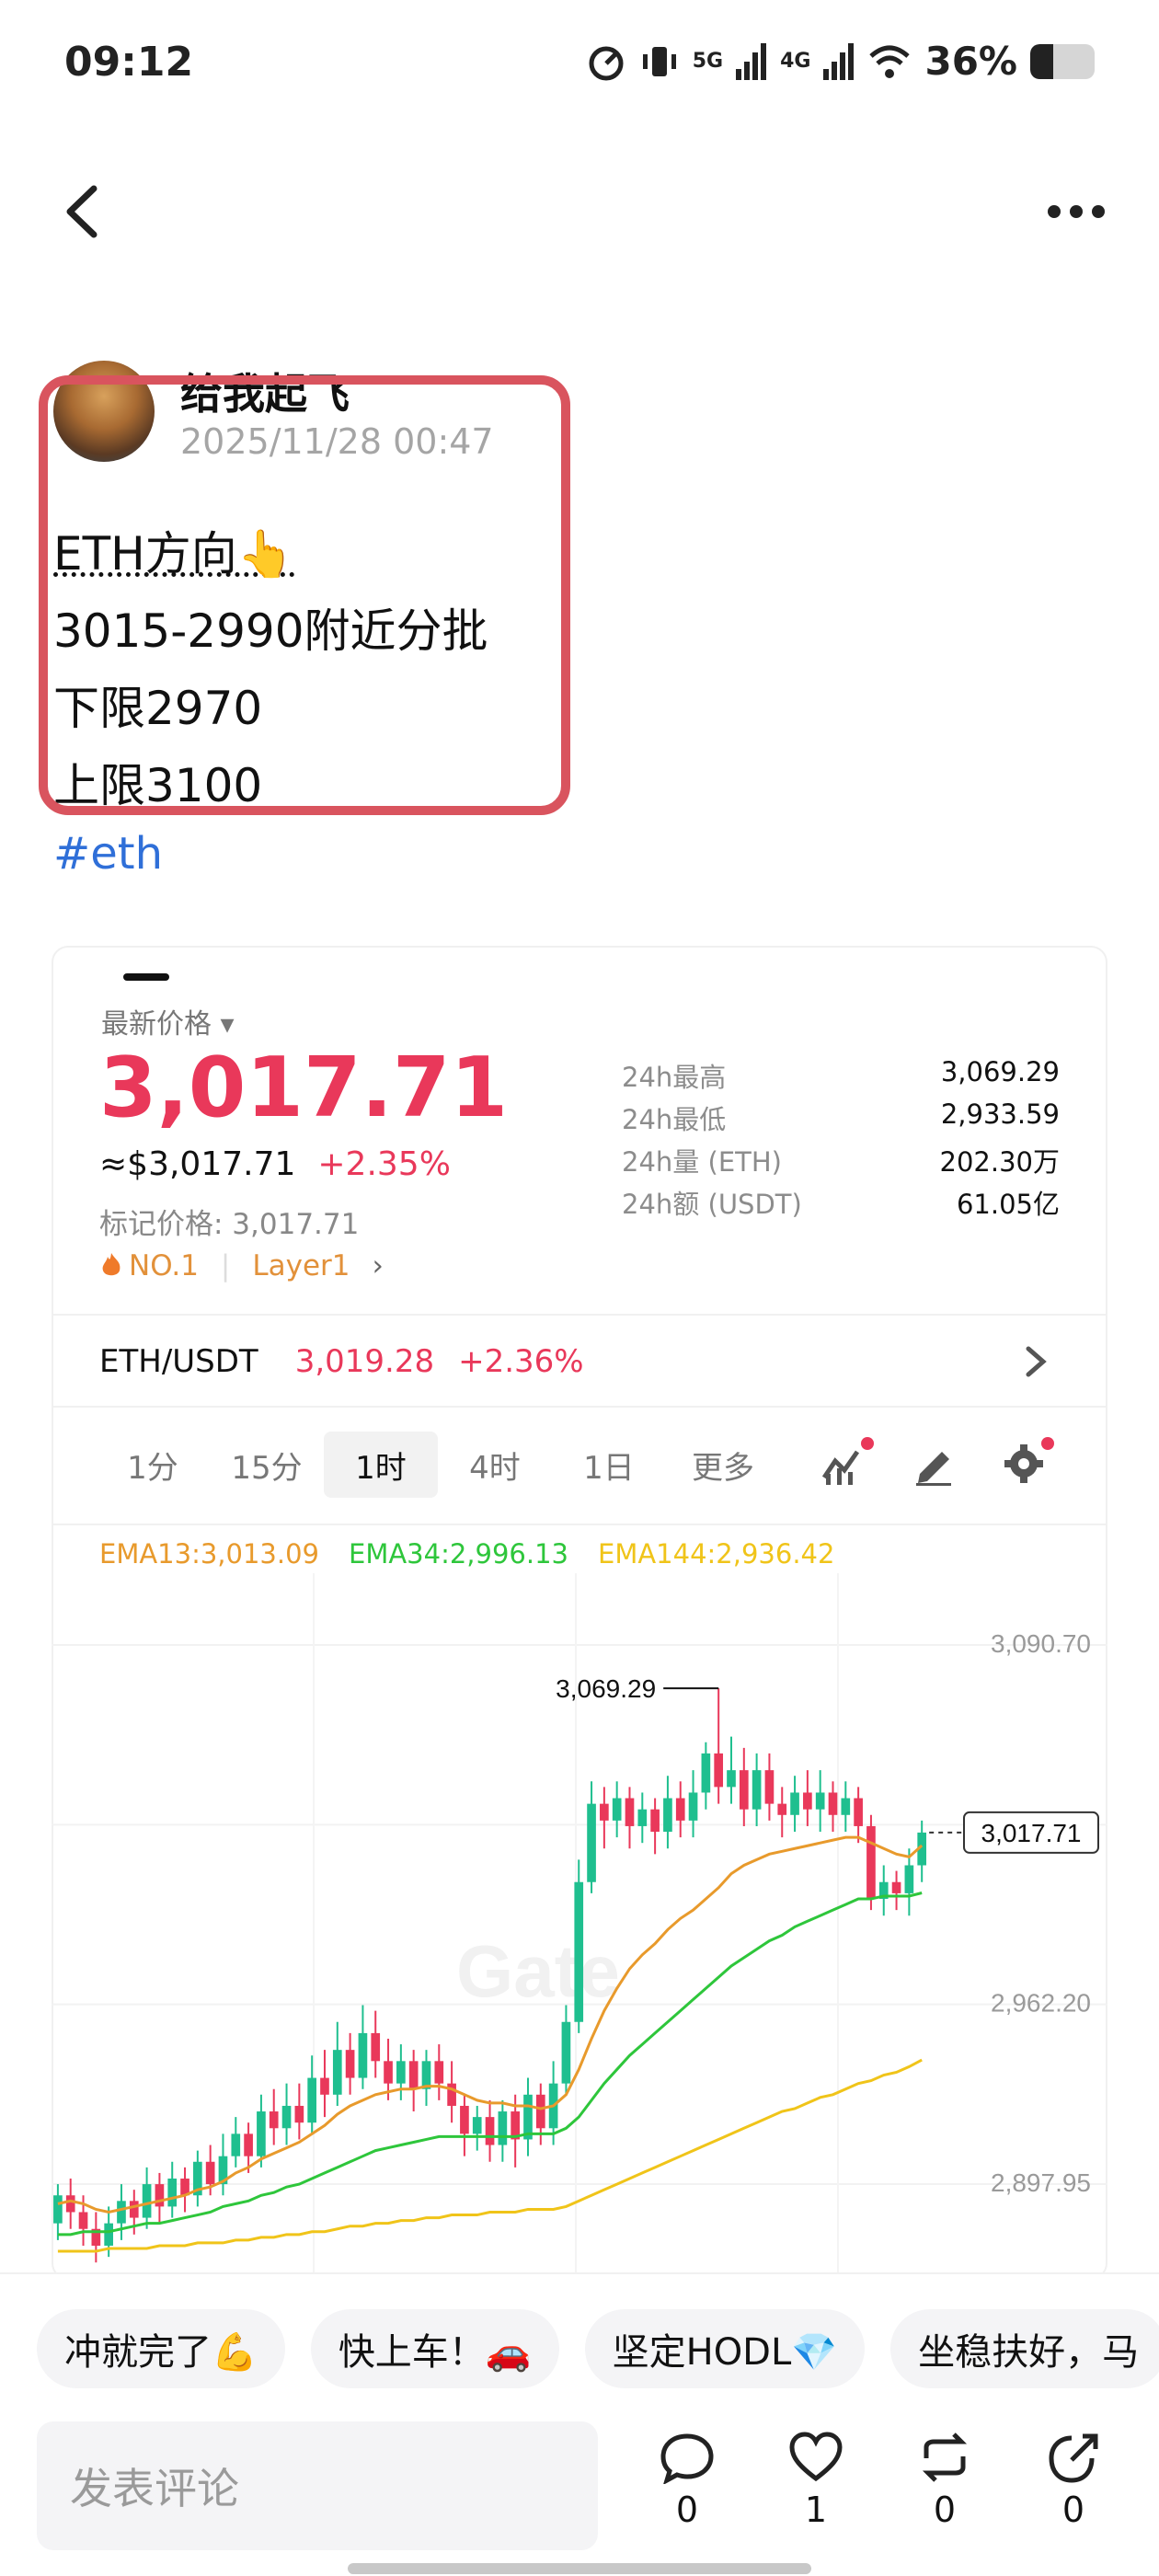 Image resolution: width=1159 pixels, height=2576 pixels. I want to click on timeframe-tabs: 1分 15分 1时 4时 1日 更多, so click(438, 1465).